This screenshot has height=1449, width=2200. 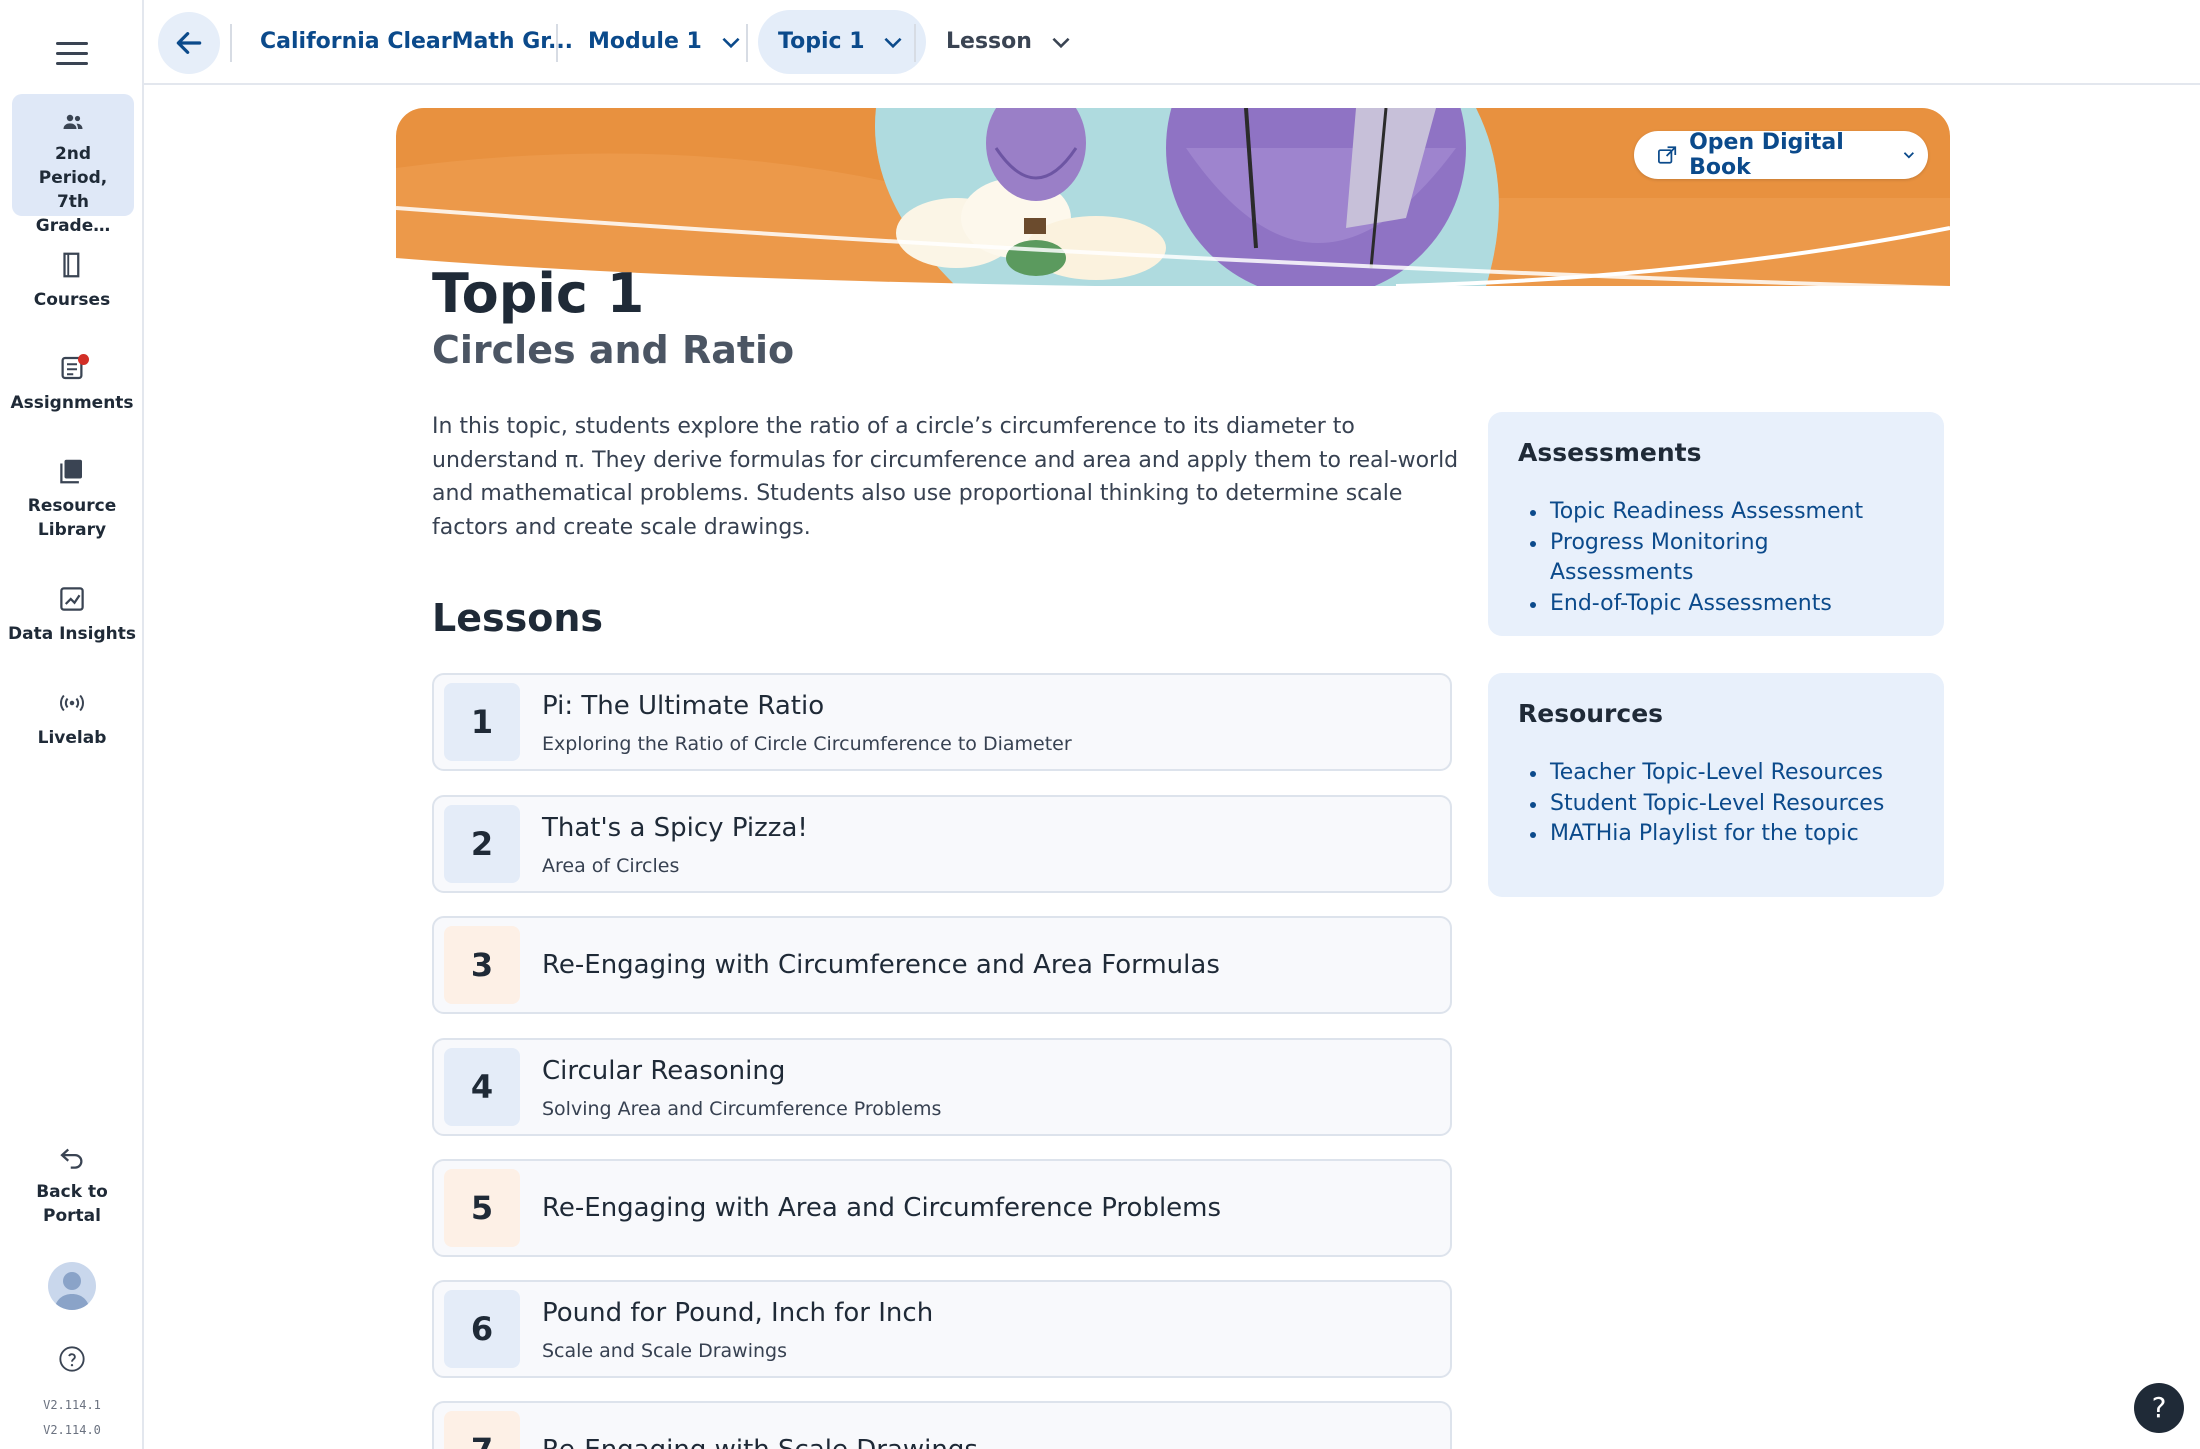 I want to click on lesson-subtitle: Solving Area and Circumference Problems, so click(x=742, y=1109).